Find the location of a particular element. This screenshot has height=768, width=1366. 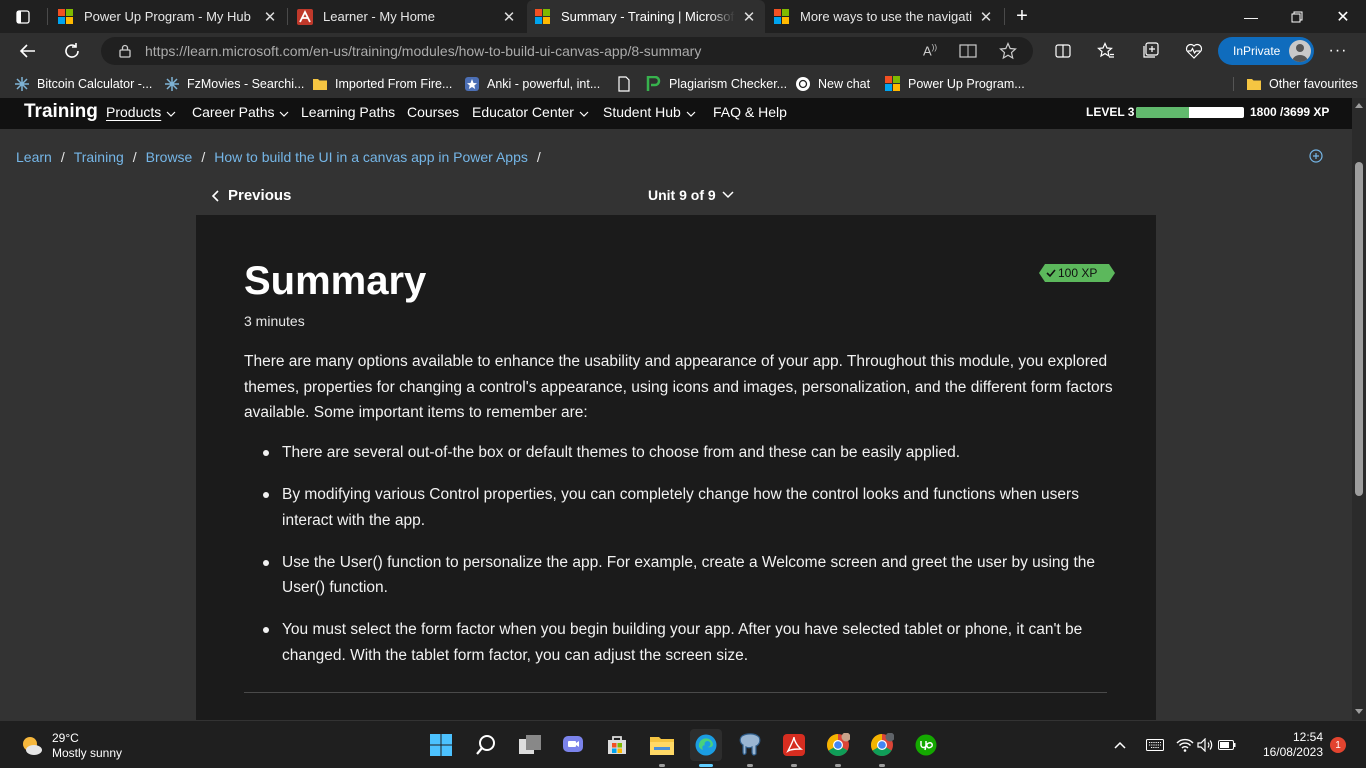

nav-label: FAQ & Help is located at coordinates (750, 112).